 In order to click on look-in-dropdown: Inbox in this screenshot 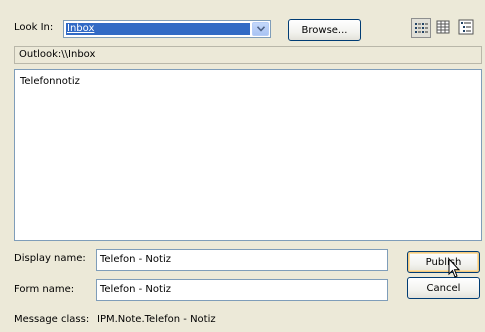, I will do `click(167, 29)`.